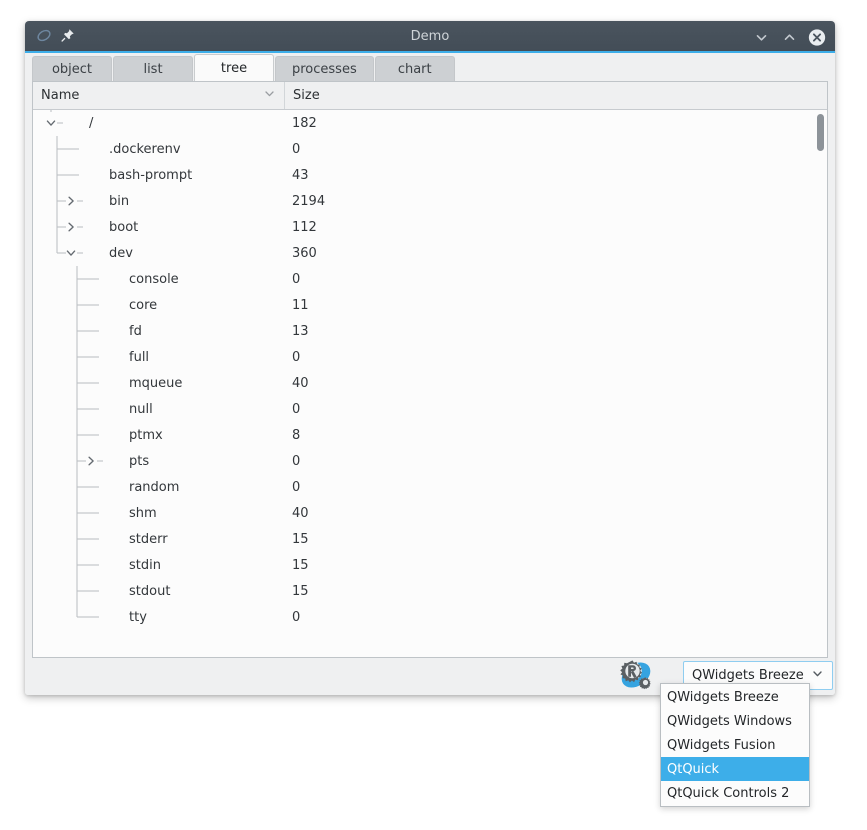 The height and width of the screenshot is (830, 867). I want to click on tree-row: full 0, so click(430, 357).